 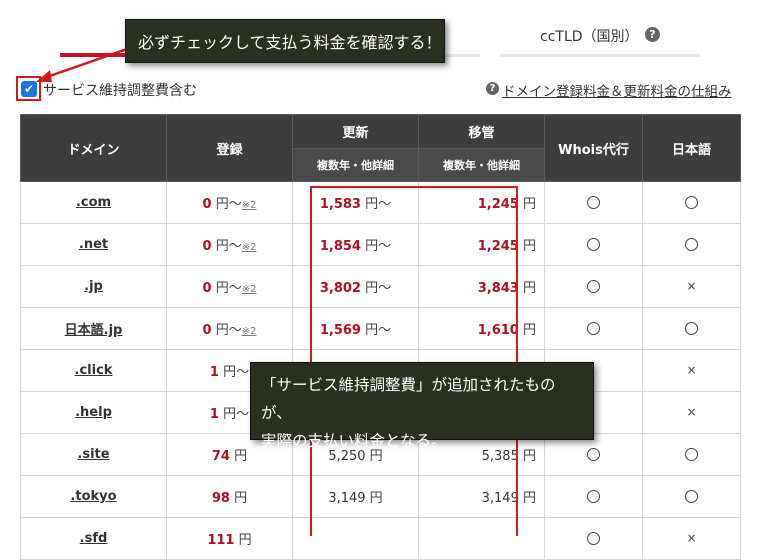 What do you see at coordinates (285, 41) in the screenshot?
I see `annotation-top: 必ずチェックして支払う料金を確認する！` at bounding box center [285, 41].